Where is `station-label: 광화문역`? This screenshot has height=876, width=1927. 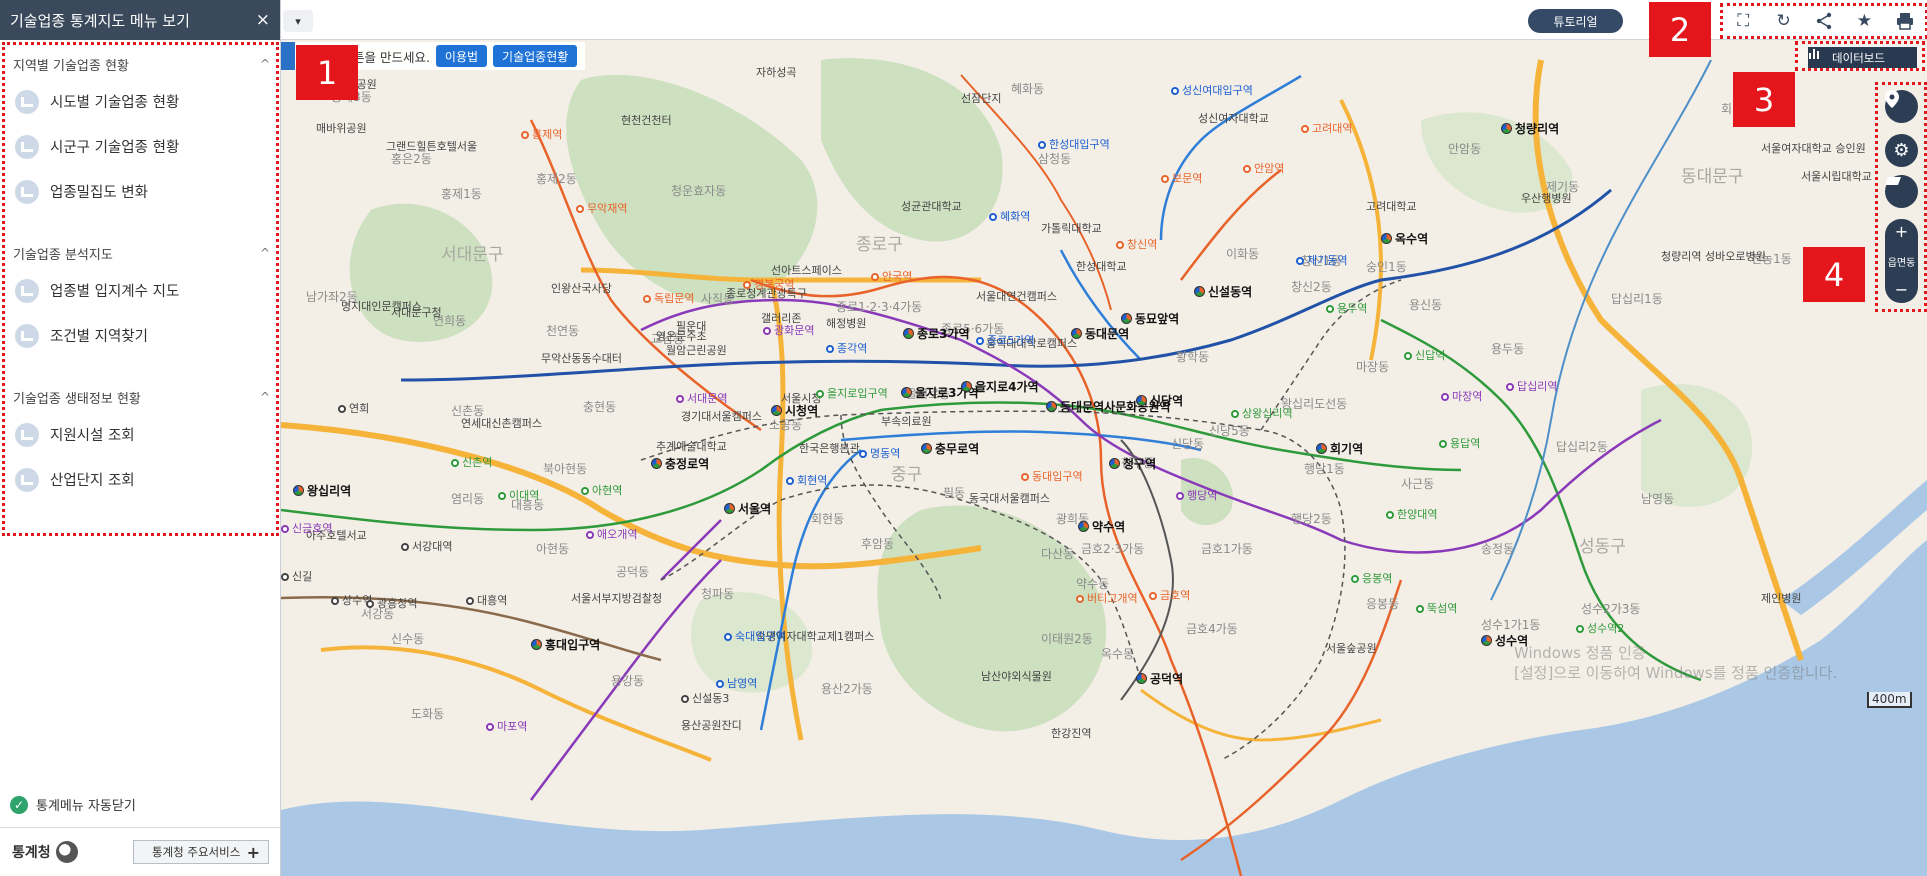 station-label: 광화문역 is located at coordinates (788, 330).